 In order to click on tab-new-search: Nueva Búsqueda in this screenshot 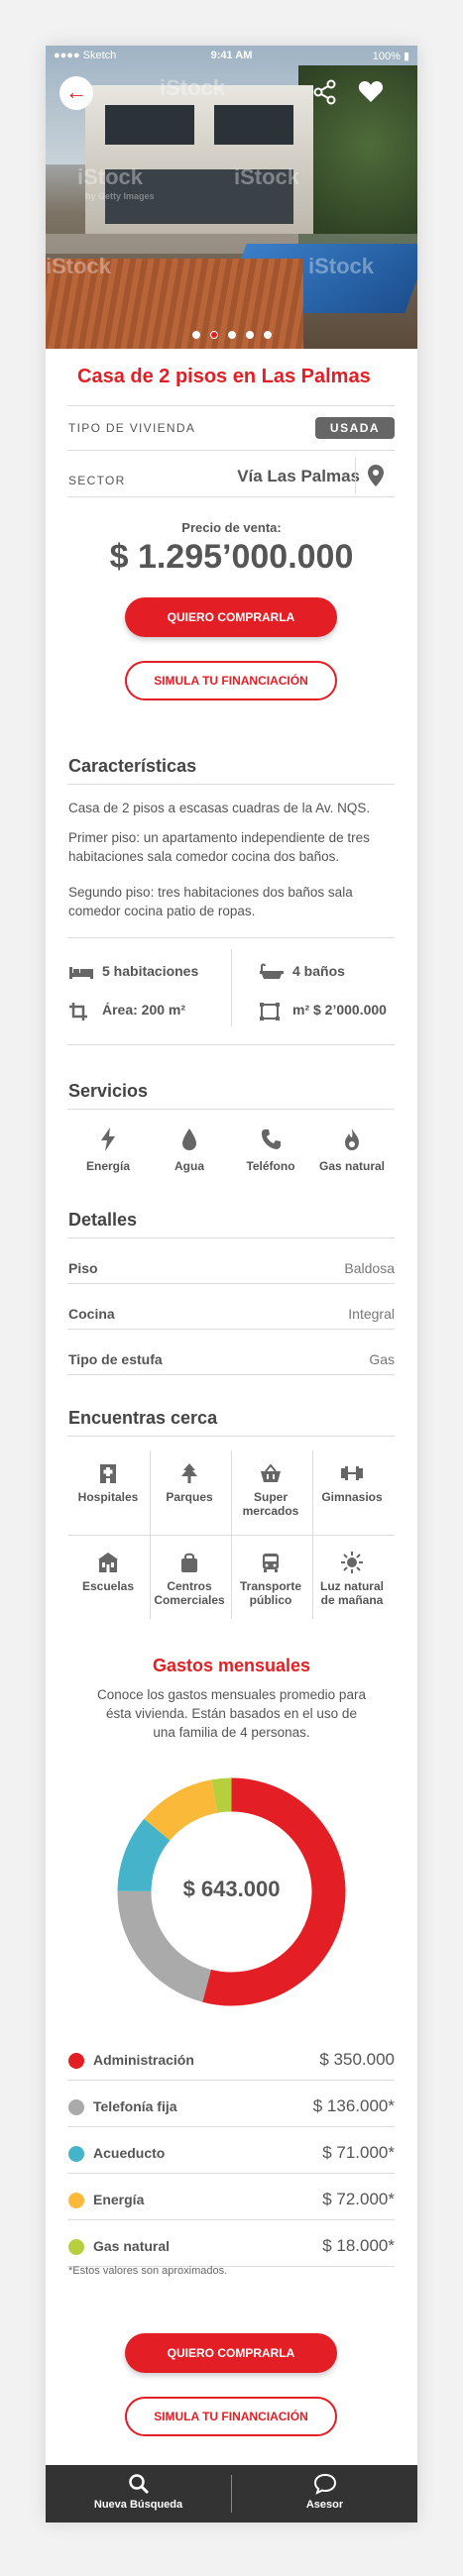, I will do `click(139, 2494)`.